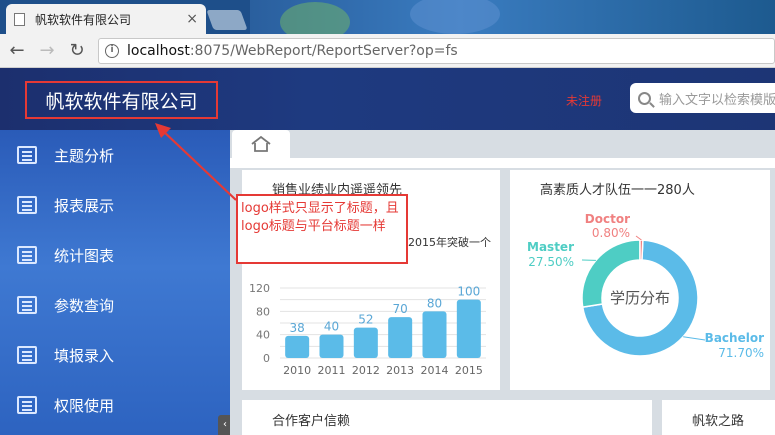 This screenshot has width=775, height=435. What do you see at coordinates (263, 335) in the screenshot?
I see `y-tick-label: 40` at bounding box center [263, 335].